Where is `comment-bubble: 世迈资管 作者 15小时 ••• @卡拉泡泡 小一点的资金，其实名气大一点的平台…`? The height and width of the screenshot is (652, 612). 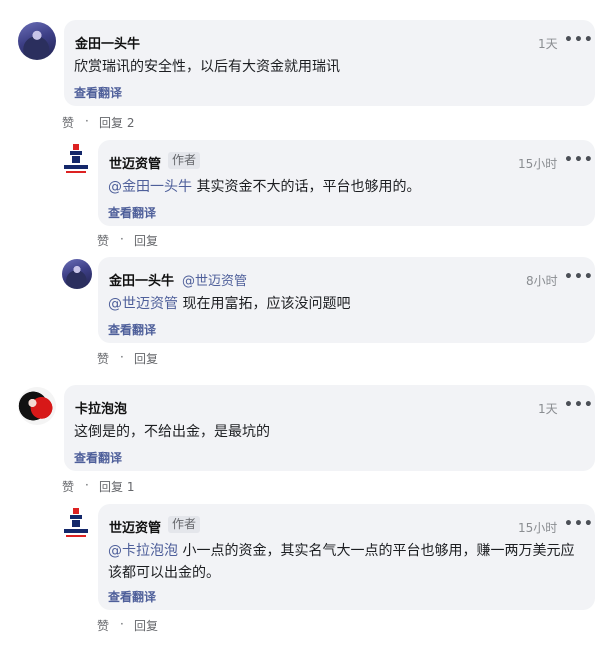 comment-bubble: 世迈资管 作者 15小时 ••• @卡拉泡泡 小一点的资金，其实名气大一点的平台… is located at coordinates (346, 557).